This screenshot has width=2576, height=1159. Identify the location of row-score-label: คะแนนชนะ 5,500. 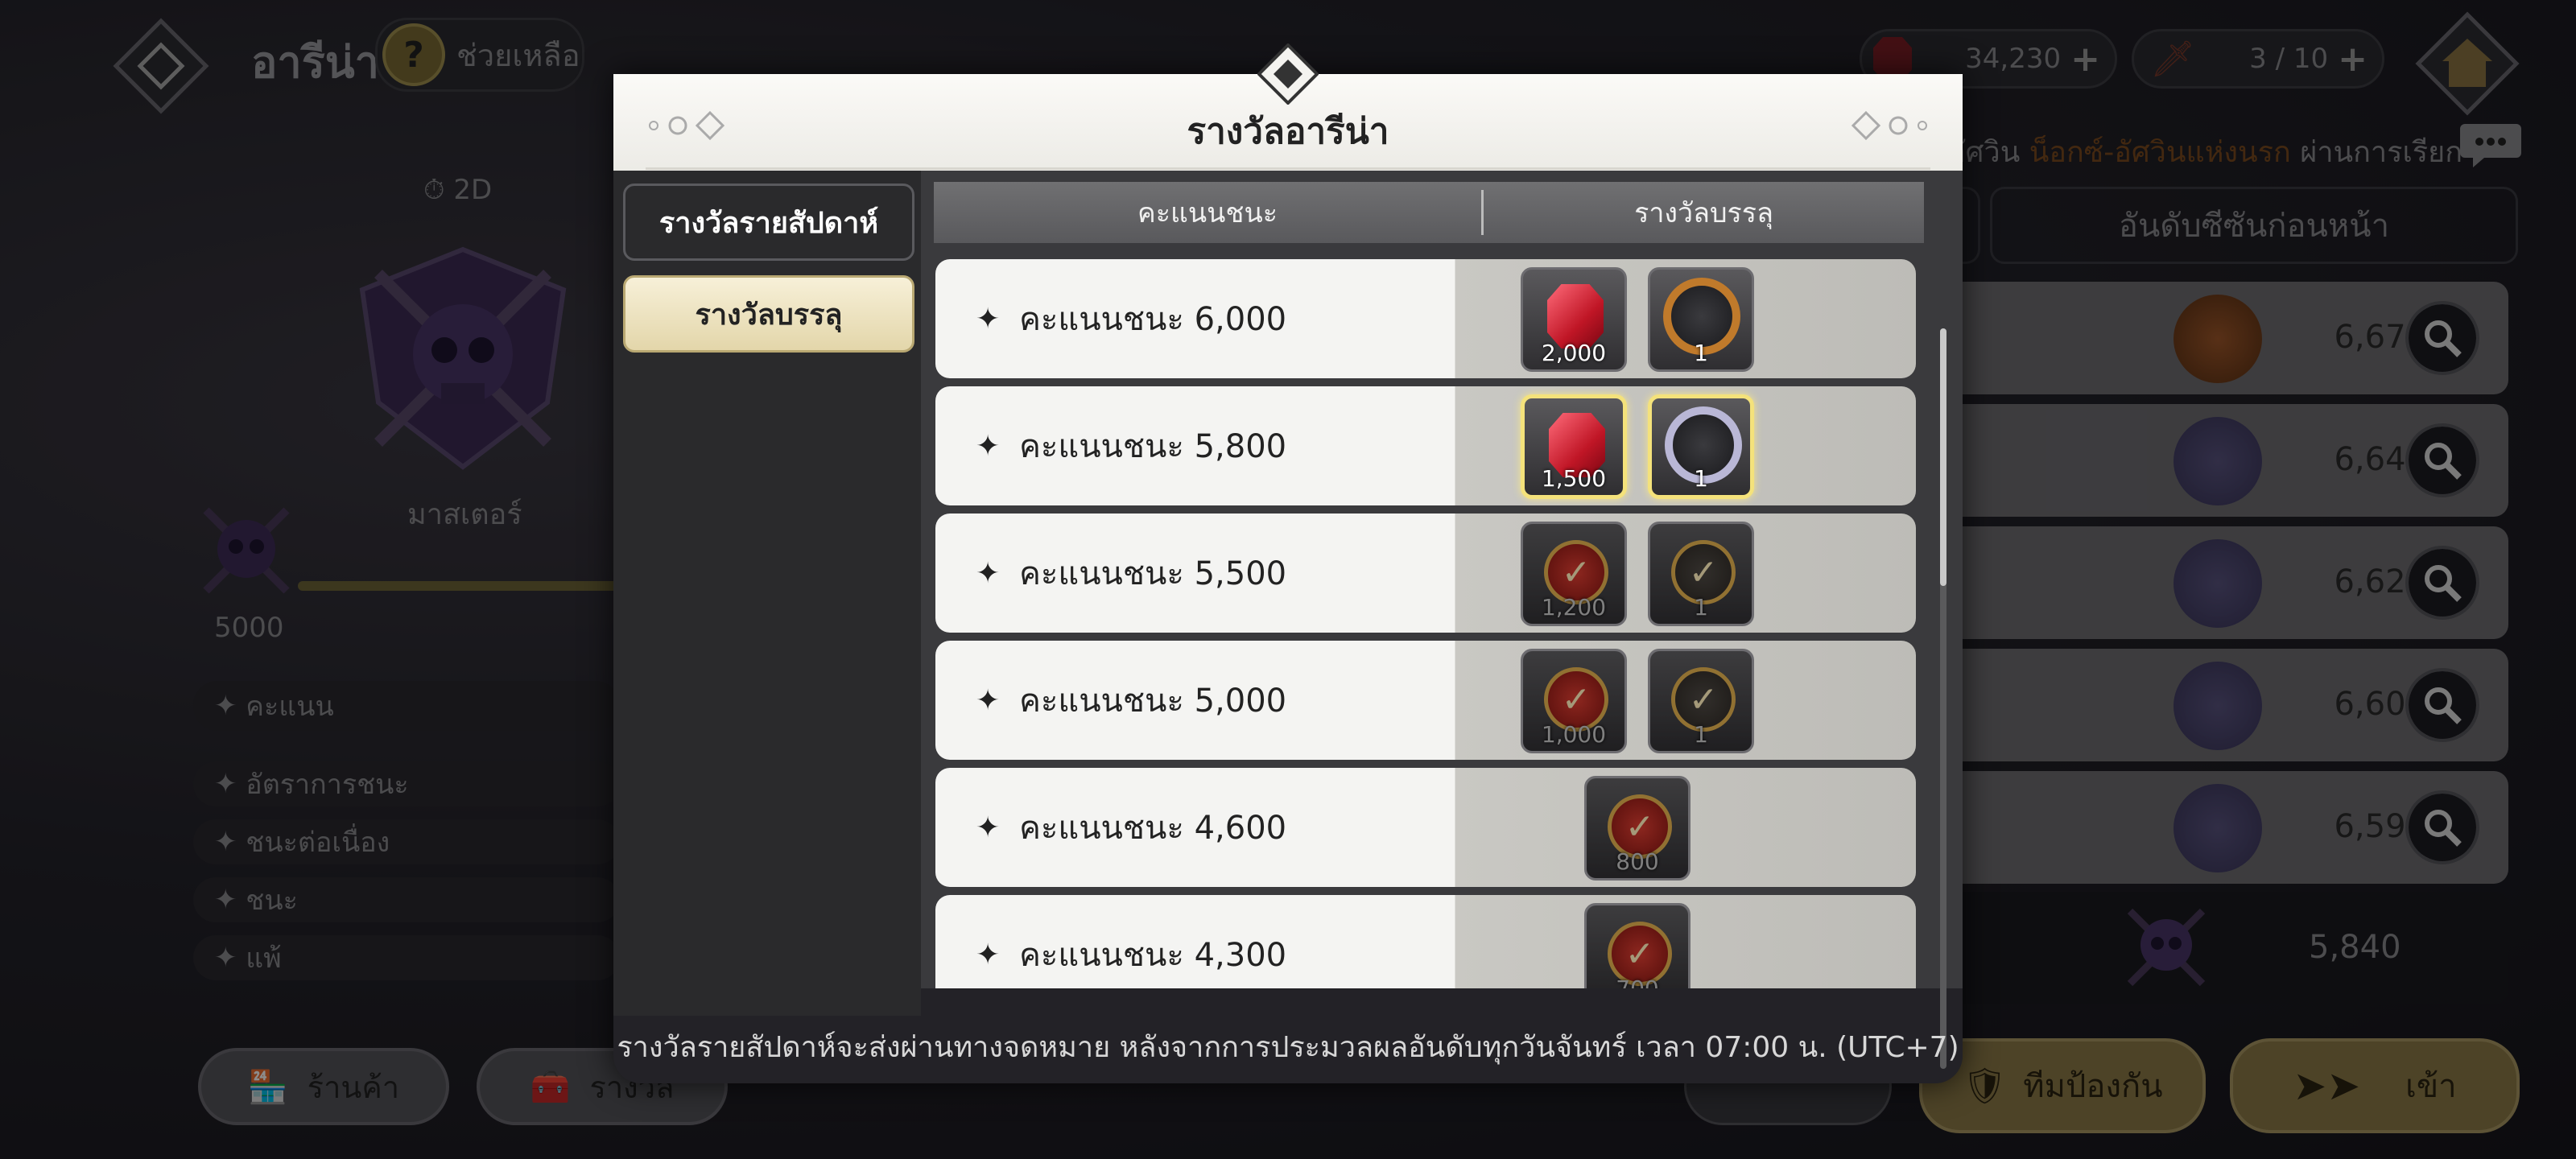
(1153, 573).